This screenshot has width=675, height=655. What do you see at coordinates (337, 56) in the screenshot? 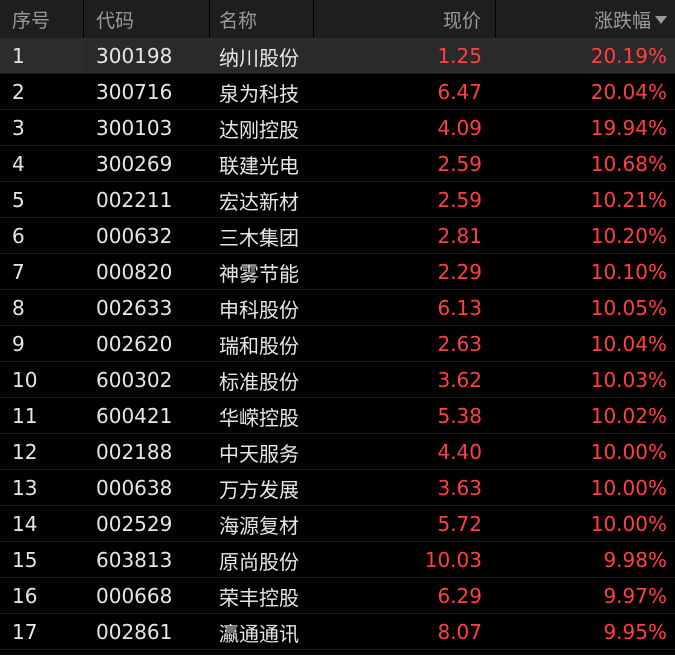
I see `table-row: 1 300198 纳川股份 1.25 20.19%` at bounding box center [337, 56].